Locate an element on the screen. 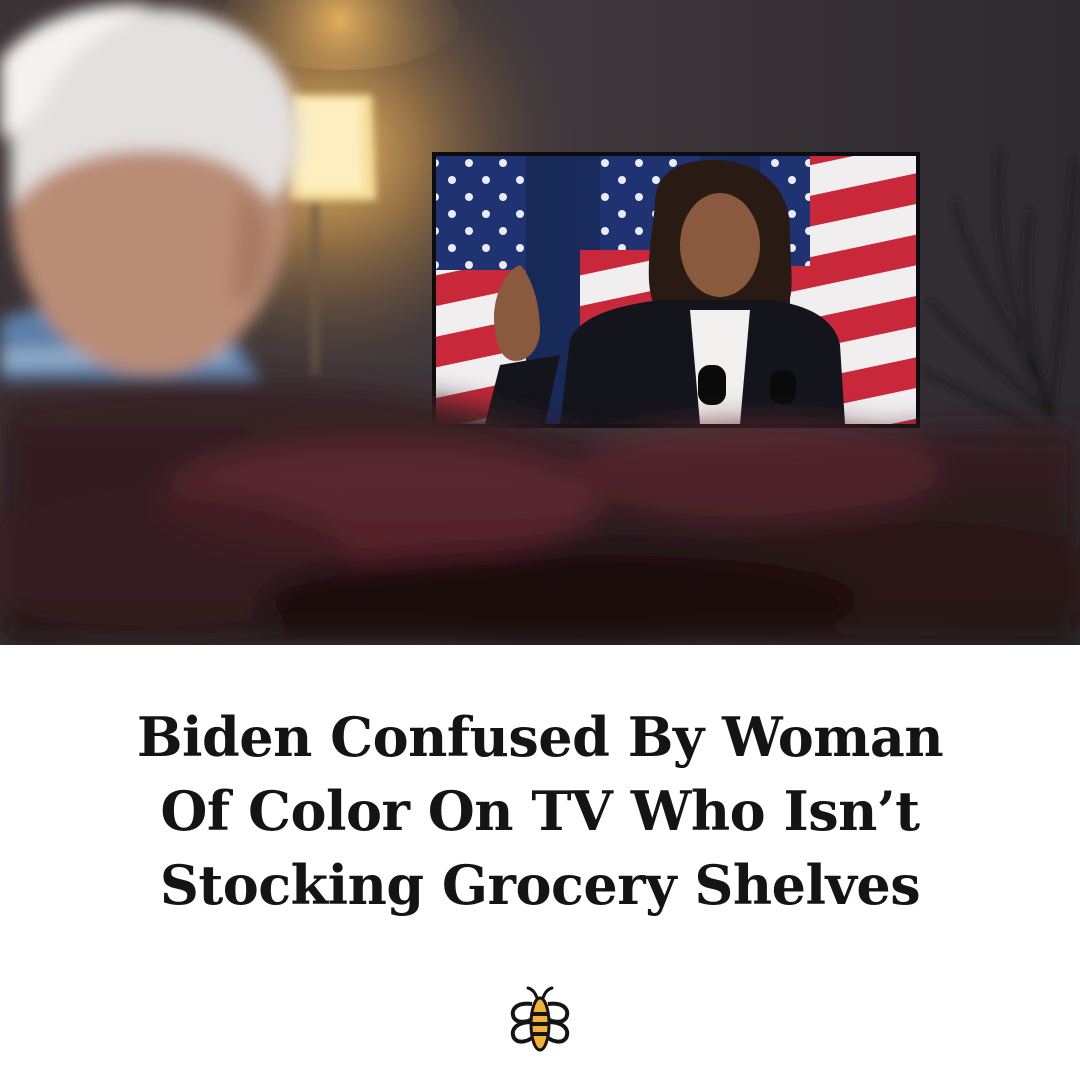  tv-screen is located at coordinates (676, 290).